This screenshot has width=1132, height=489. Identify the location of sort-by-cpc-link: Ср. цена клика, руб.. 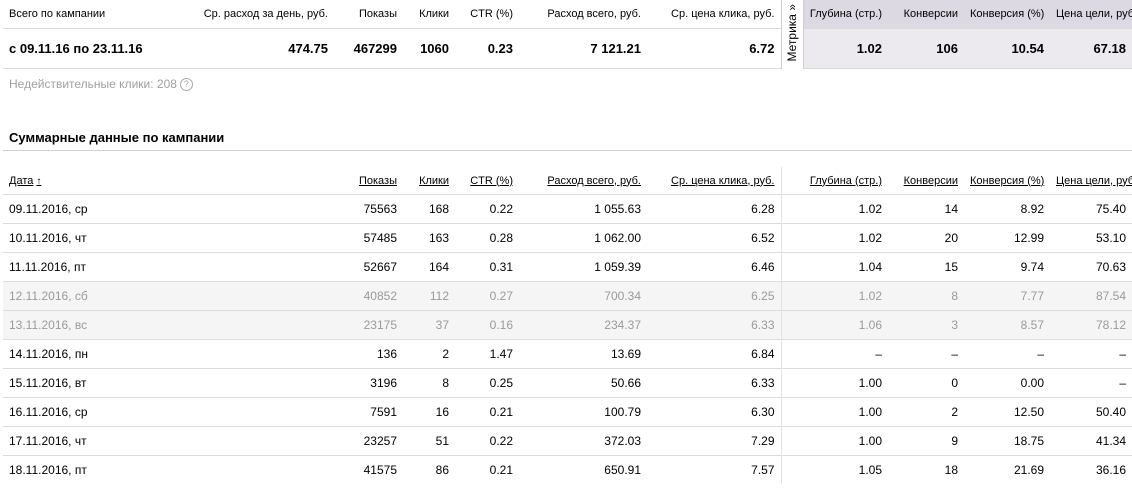
(722, 181).